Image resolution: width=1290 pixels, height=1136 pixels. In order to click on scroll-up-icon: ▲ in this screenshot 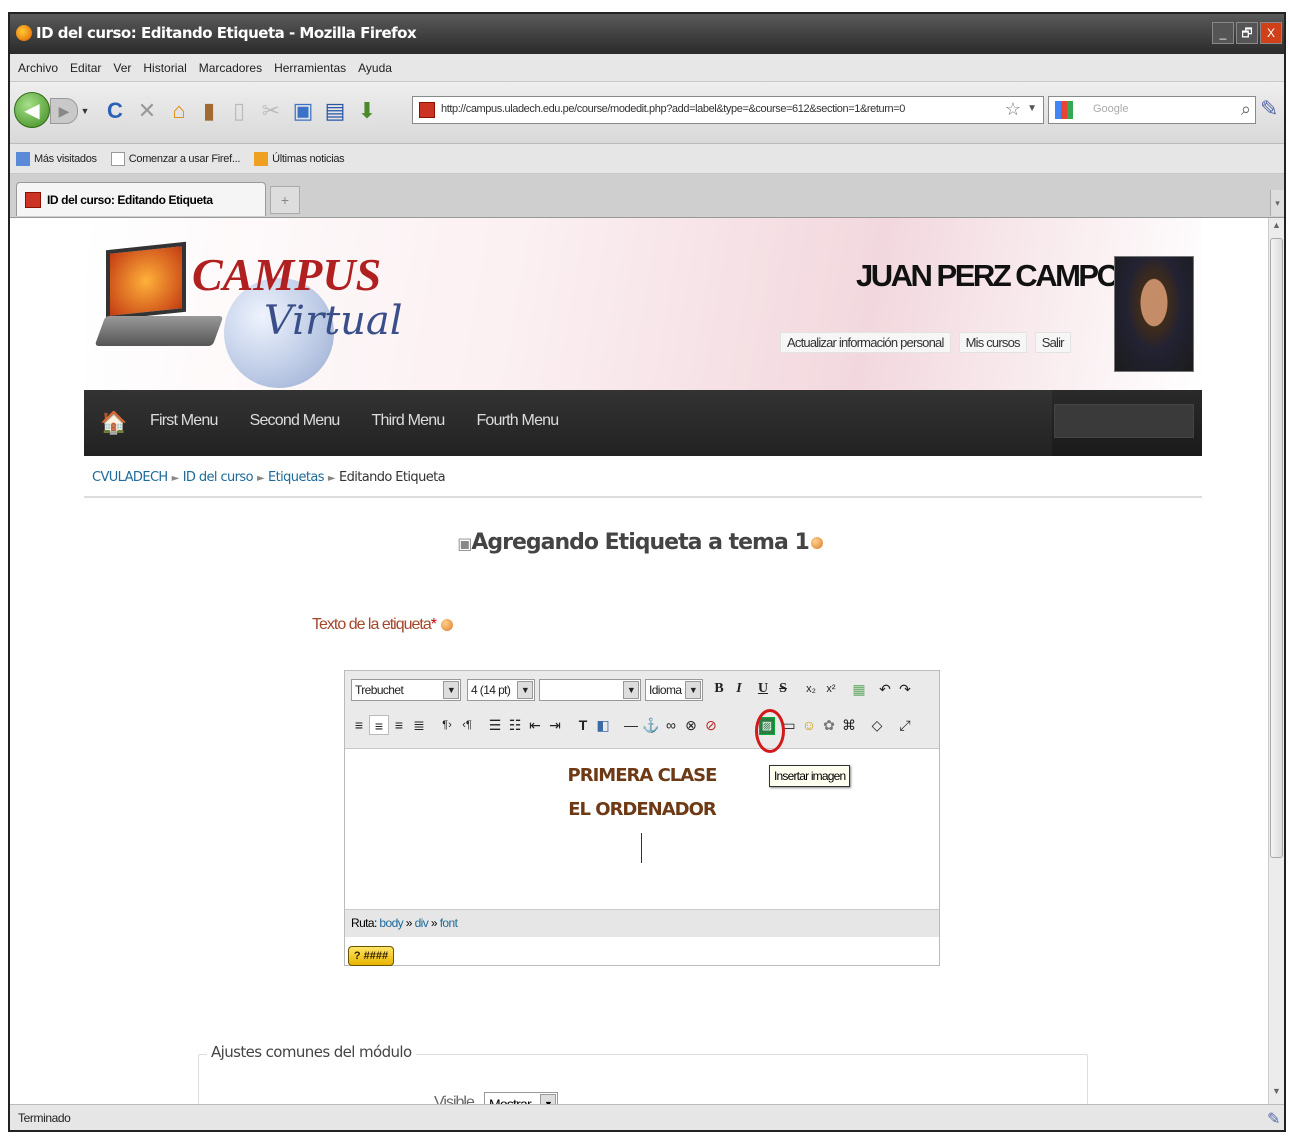, I will do `click(1276, 228)`.